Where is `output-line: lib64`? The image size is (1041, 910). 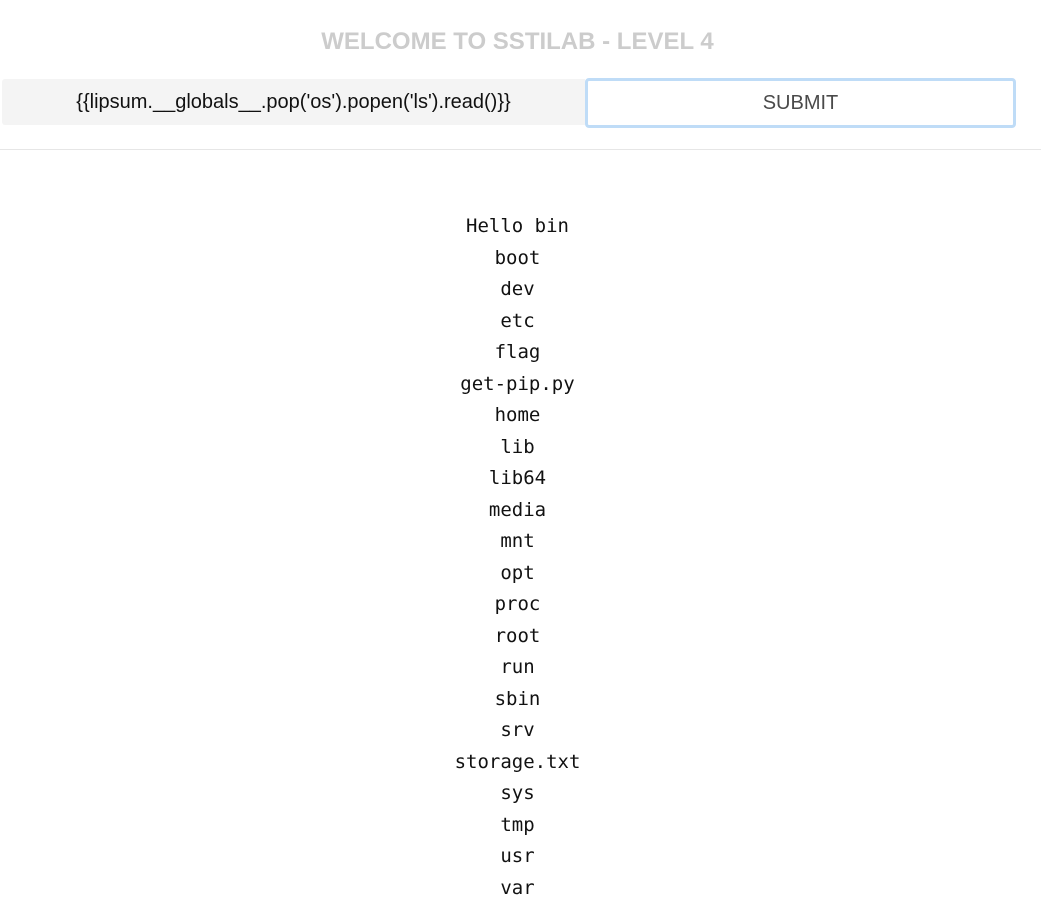 output-line: lib64 is located at coordinates (517, 478).